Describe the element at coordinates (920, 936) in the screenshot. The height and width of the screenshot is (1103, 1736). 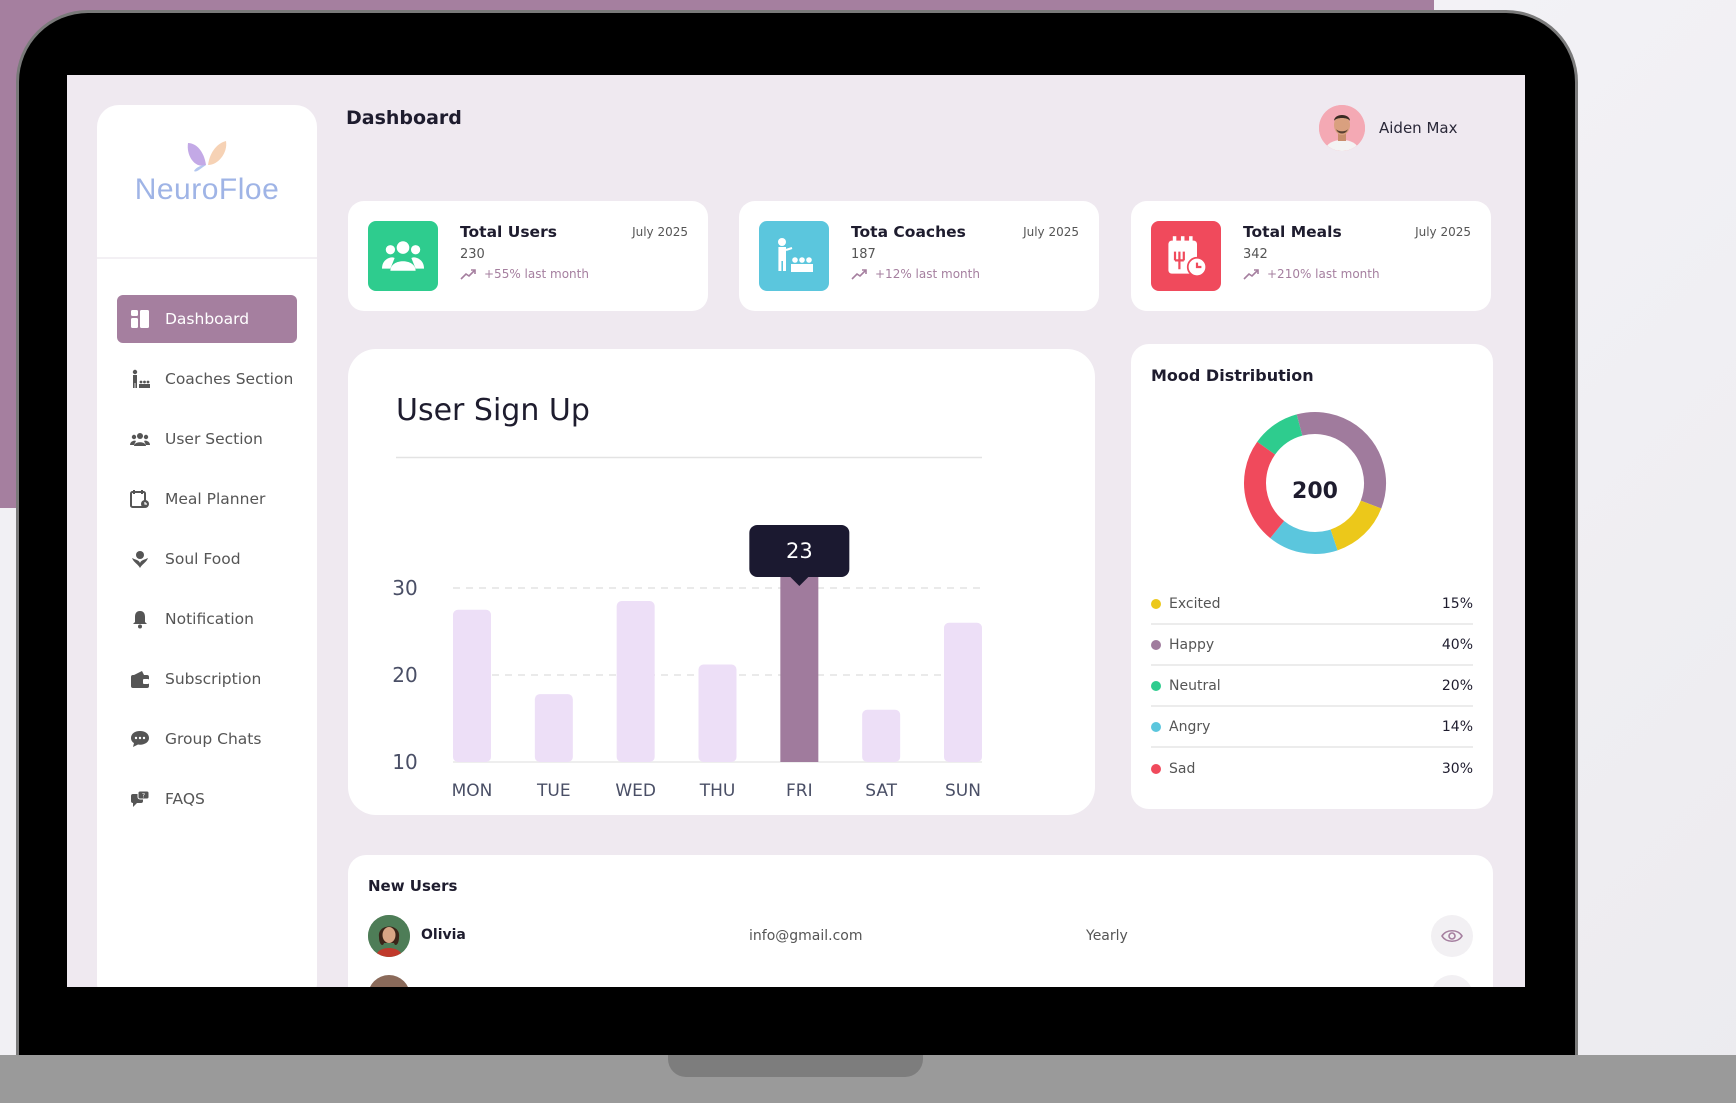
I see `table-row: Olivia info@gmail.com Yearly` at that location.